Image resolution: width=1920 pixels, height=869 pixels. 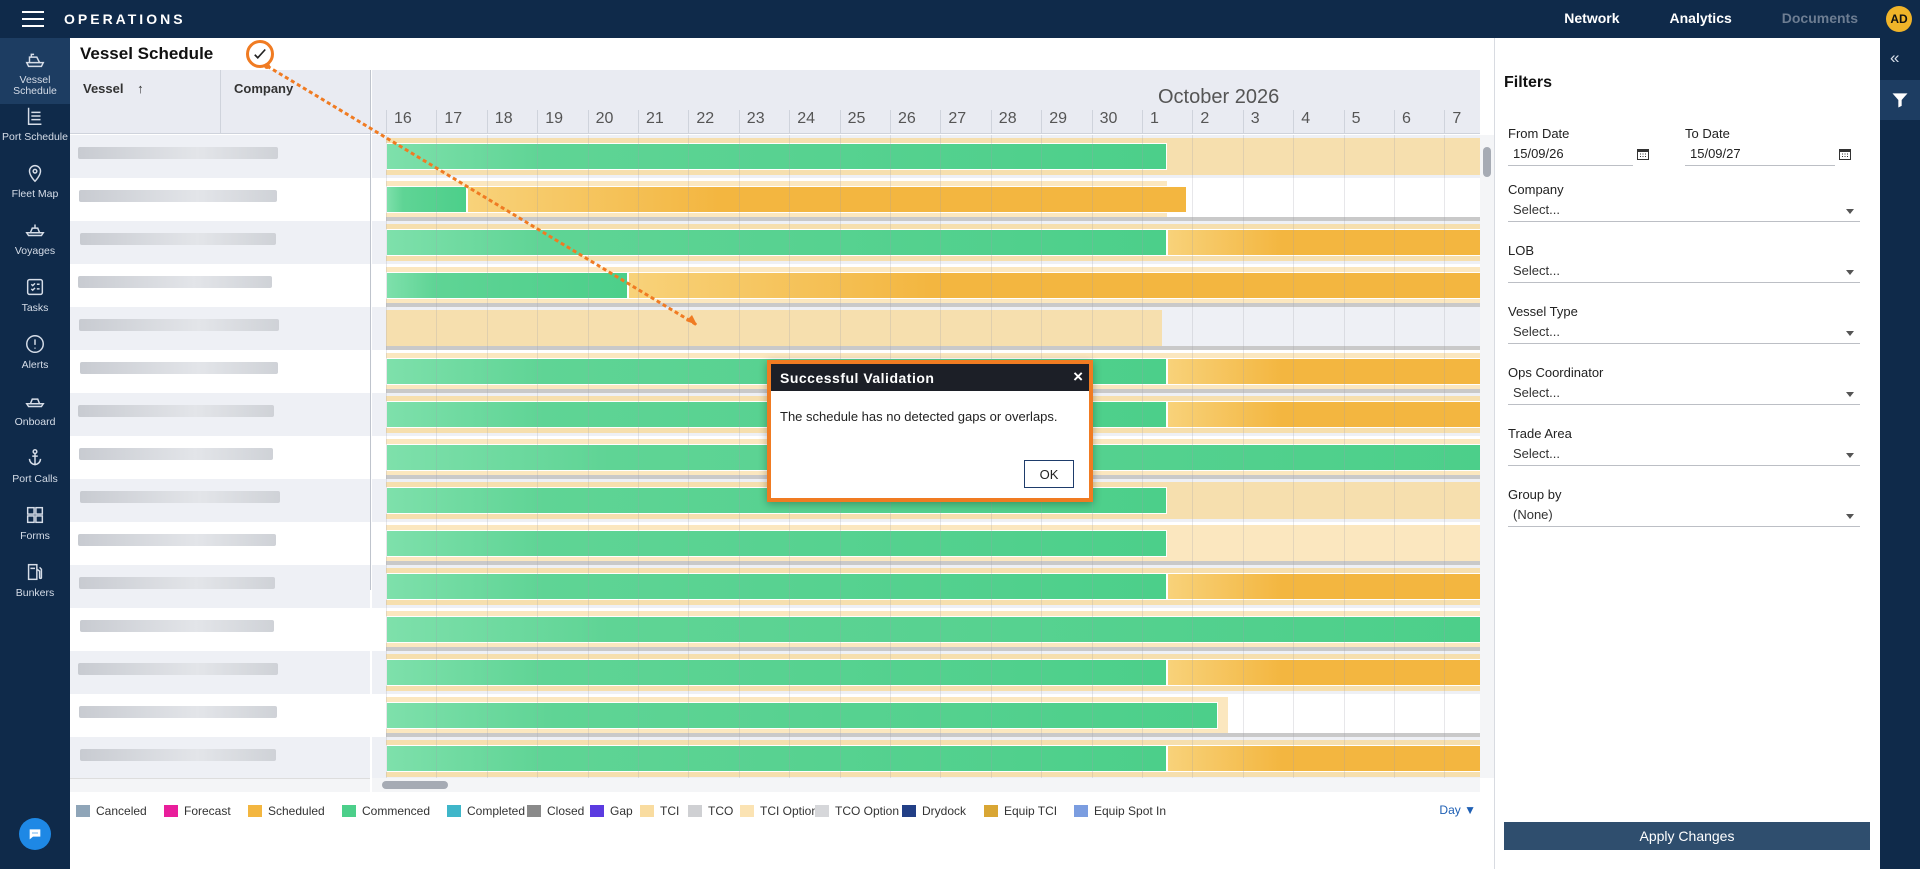 What do you see at coordinates (1007, 118) in the screenshot?
I see `day-label: 28` at bounding box center [1007, 118].